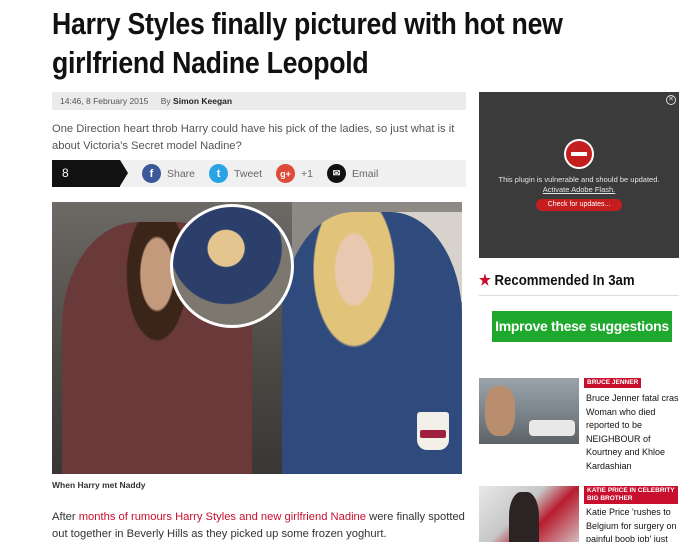 The width and height of the screenshot is (679, 542). What do you see at coordinates (151, 173) in the screenshot?
I see `facebook-icon: f` at bounding box center [151, 173].